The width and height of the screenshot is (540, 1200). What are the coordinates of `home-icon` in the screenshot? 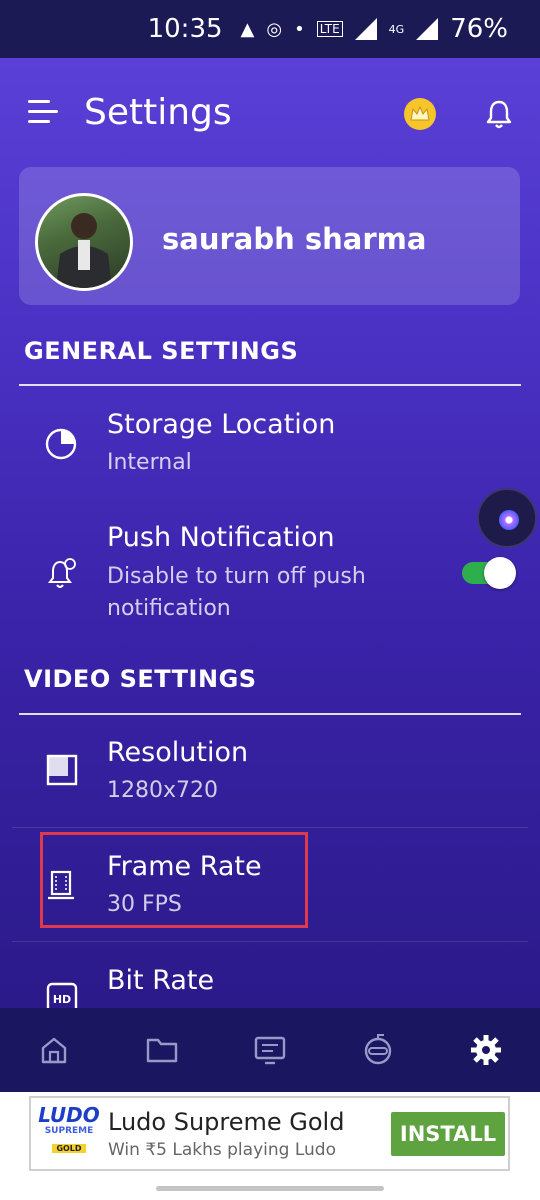 It's located at (54, 1050).